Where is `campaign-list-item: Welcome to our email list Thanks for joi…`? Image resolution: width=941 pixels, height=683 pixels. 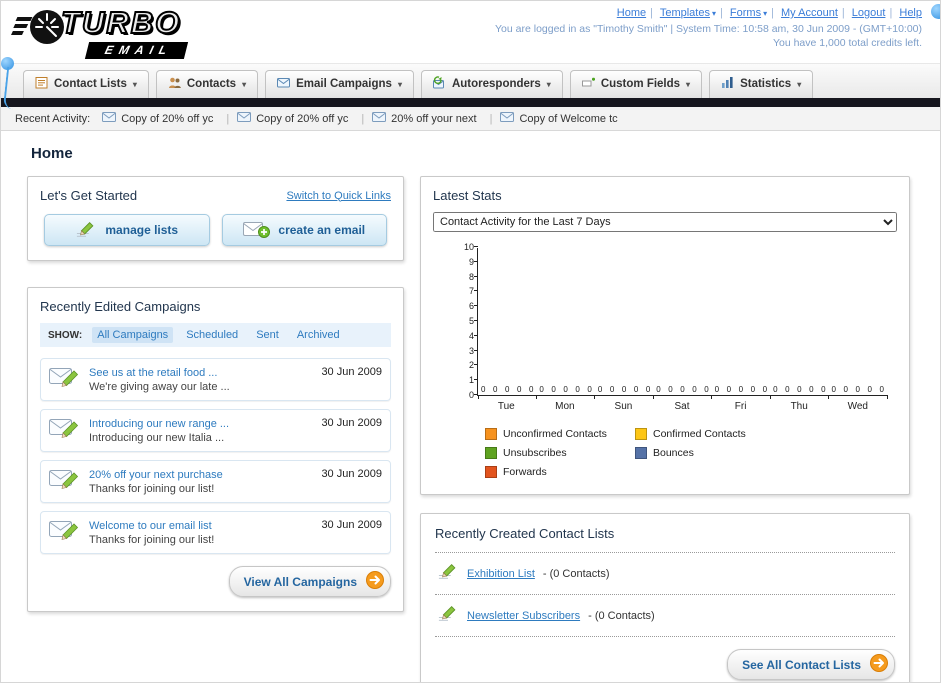
campaign-list-item: Welcome to our email list Thanks for joi… is located at coordinates (215, 532).